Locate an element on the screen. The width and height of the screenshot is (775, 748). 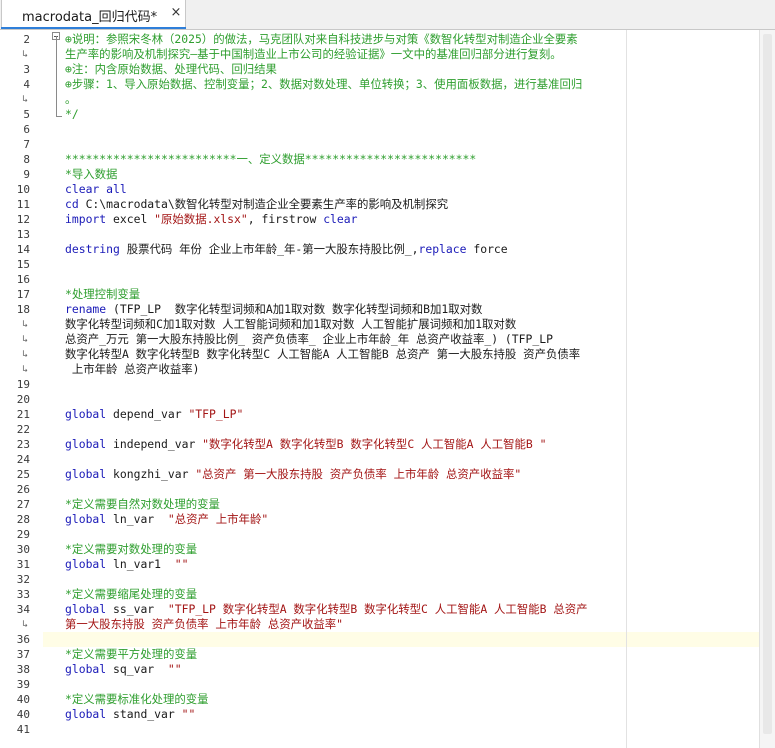
code-line: ↳ 上市年龄 总资产收益率) is located at coordinates (387, 369).